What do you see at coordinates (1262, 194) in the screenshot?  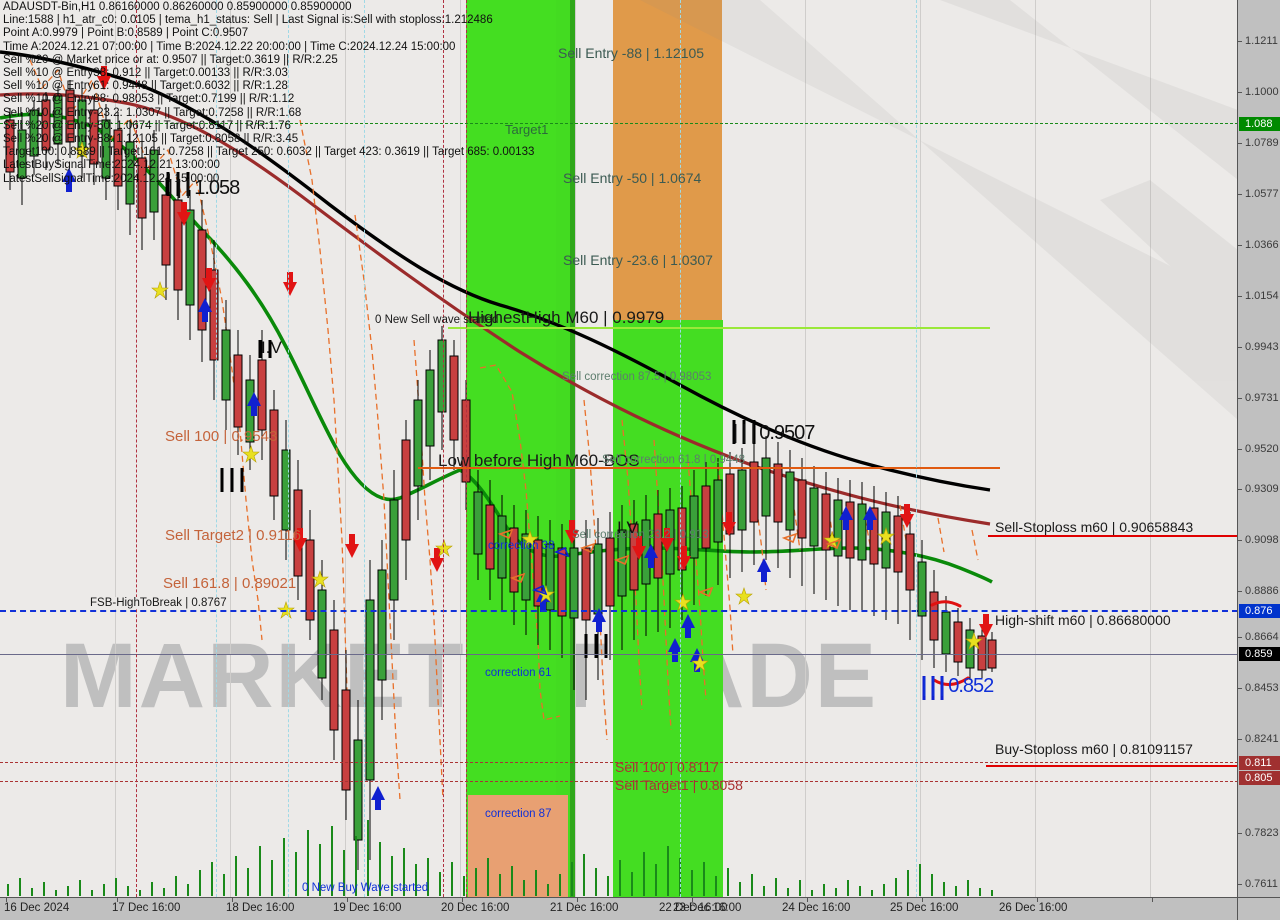 I see `price-tick: 1.0577` at bounding box center [1262, 194].